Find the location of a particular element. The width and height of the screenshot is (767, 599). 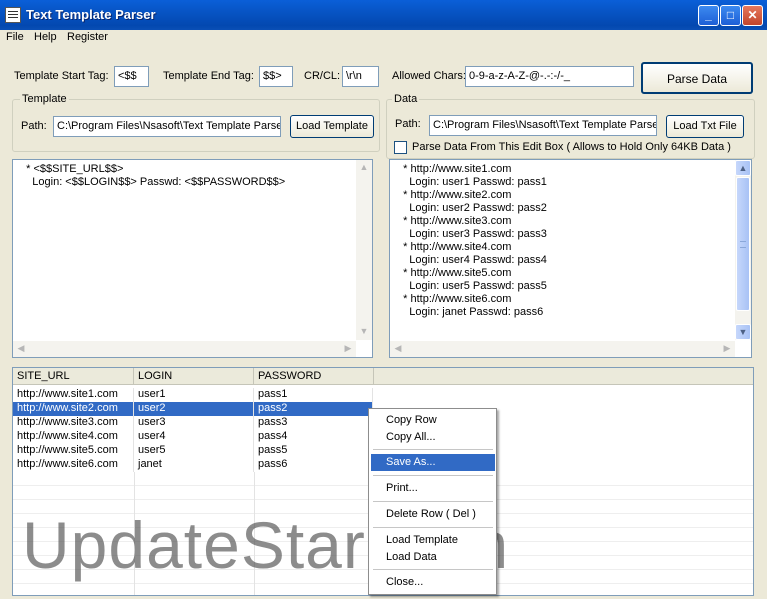

ctx-copy-row: Copy Row is located at coordinates (433, 420).